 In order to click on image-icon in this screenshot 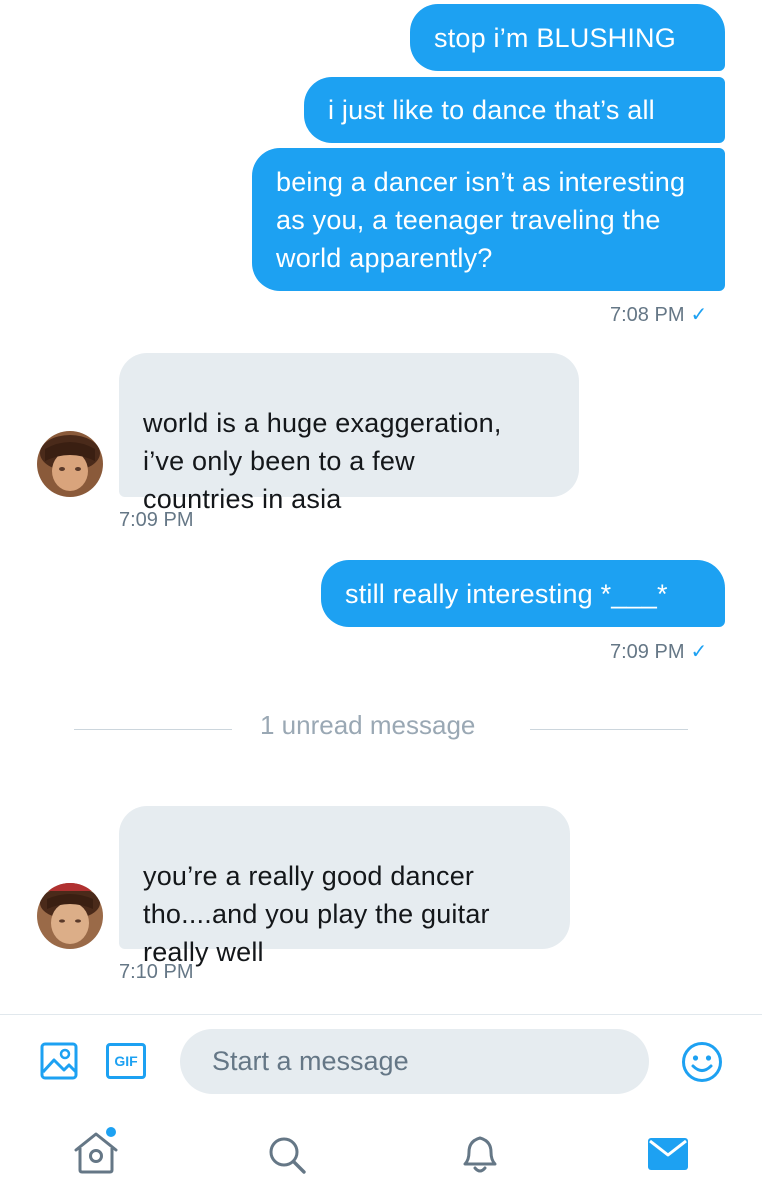, I will do `click(59, 1063)`.